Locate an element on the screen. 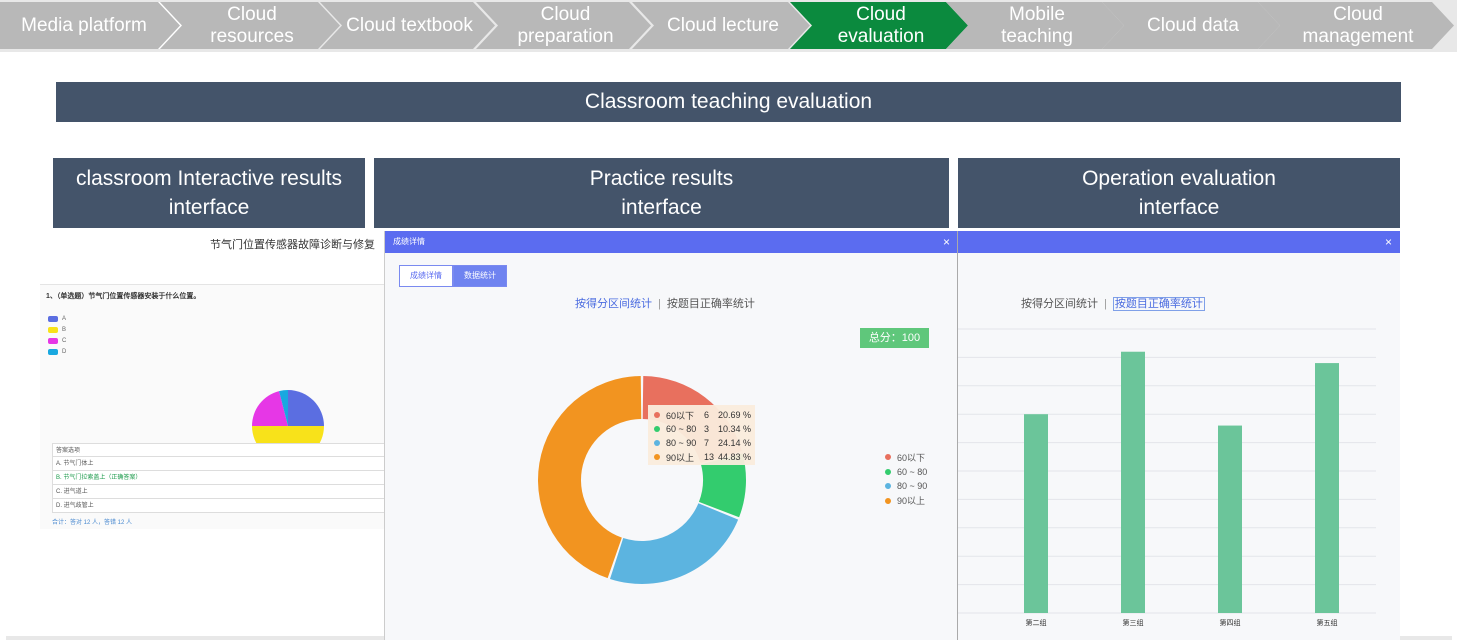  legend-item: 60 ~ 80 is located at coordinates (906, 472).